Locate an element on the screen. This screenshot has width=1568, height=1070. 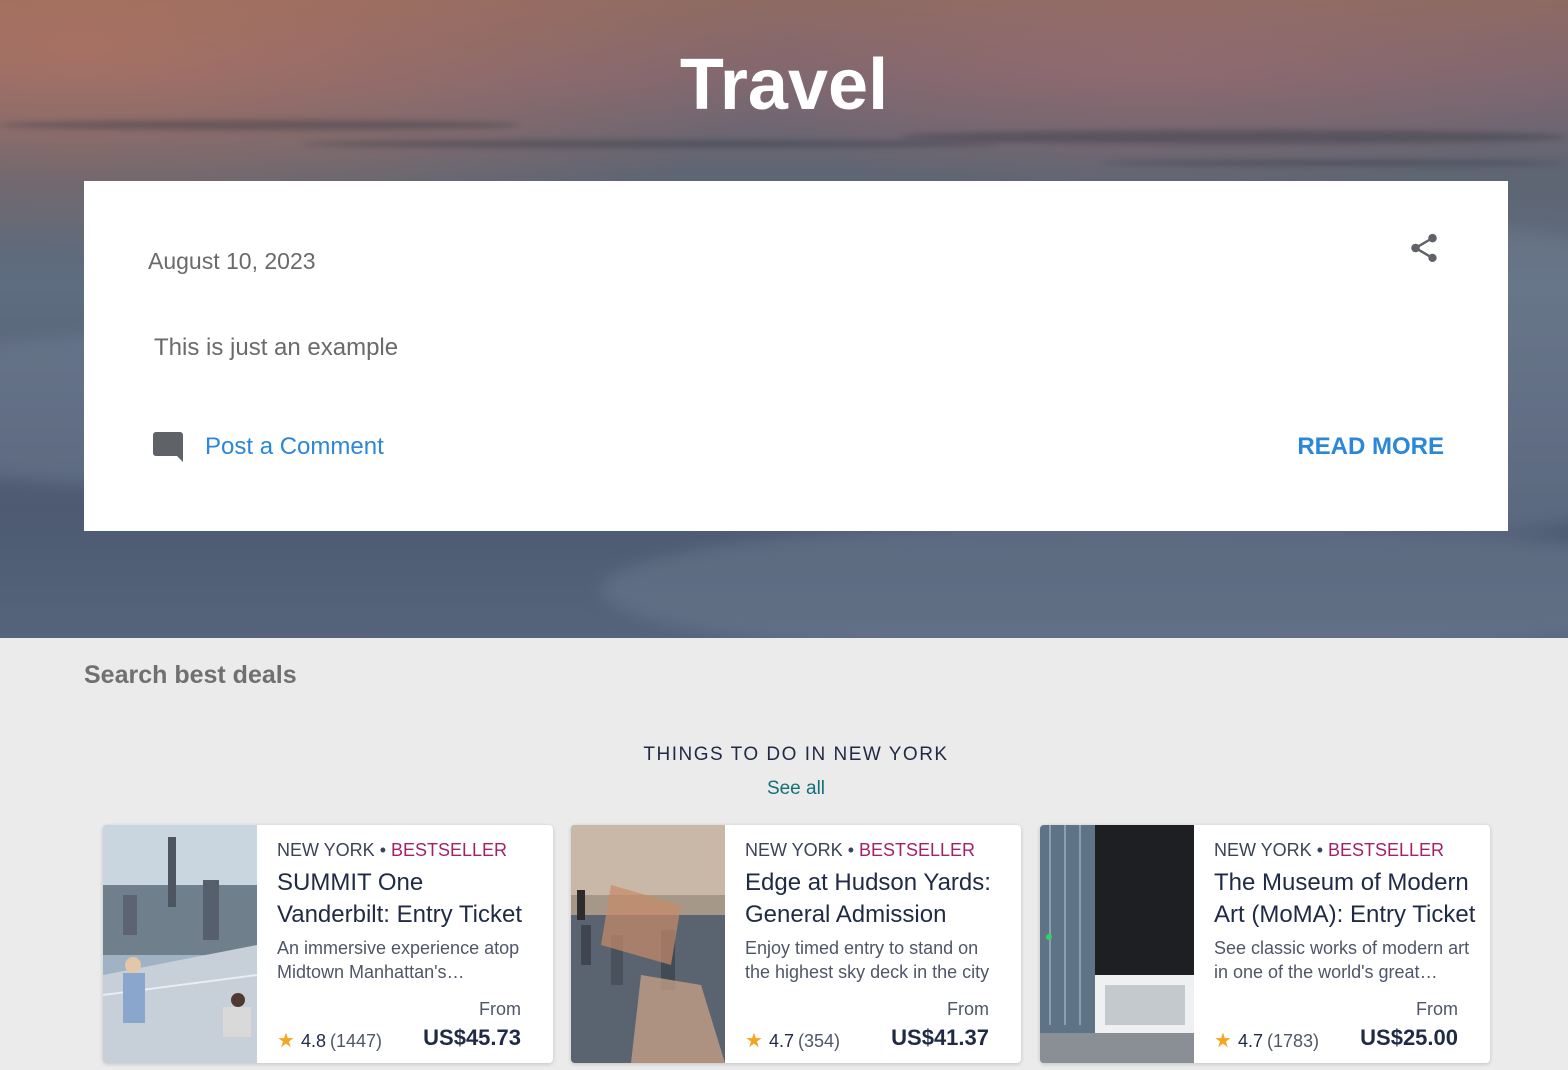
site-title: Travel is located at coordinates (784, 85).